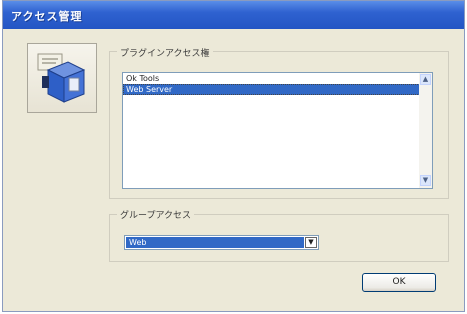  Describe the element at coordinates (425, 130) in the screenshot. I see `list-scrollbar: ▲ ▼` at that location.